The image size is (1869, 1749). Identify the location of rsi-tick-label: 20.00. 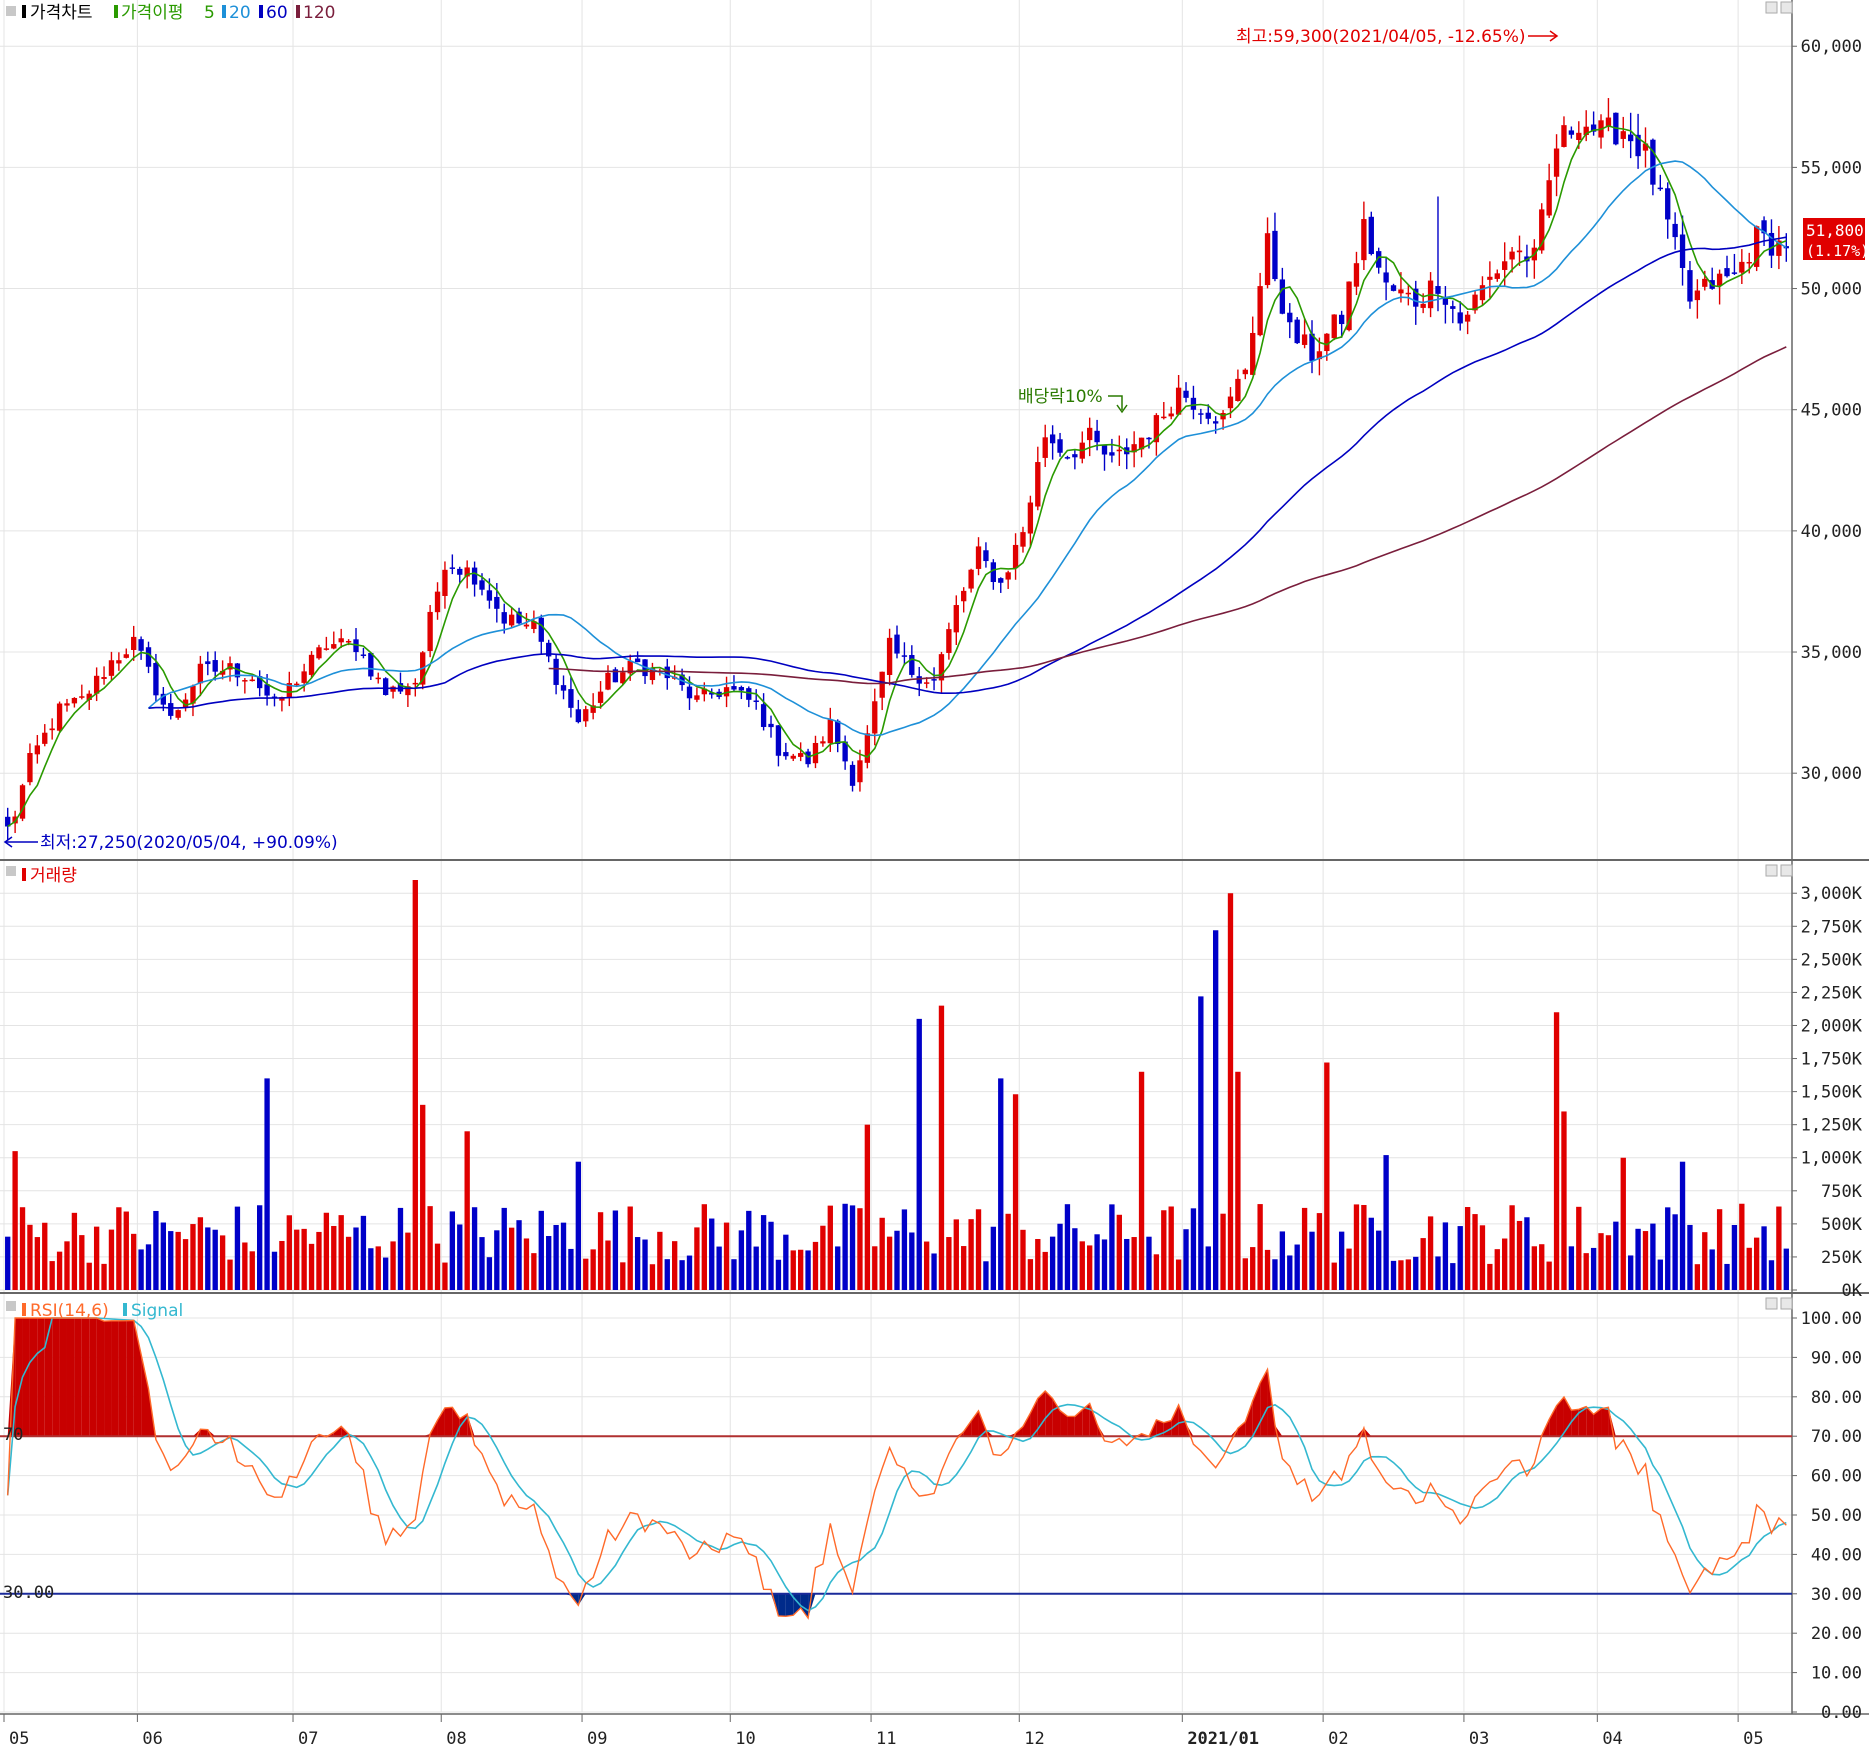
(1836, 1634).